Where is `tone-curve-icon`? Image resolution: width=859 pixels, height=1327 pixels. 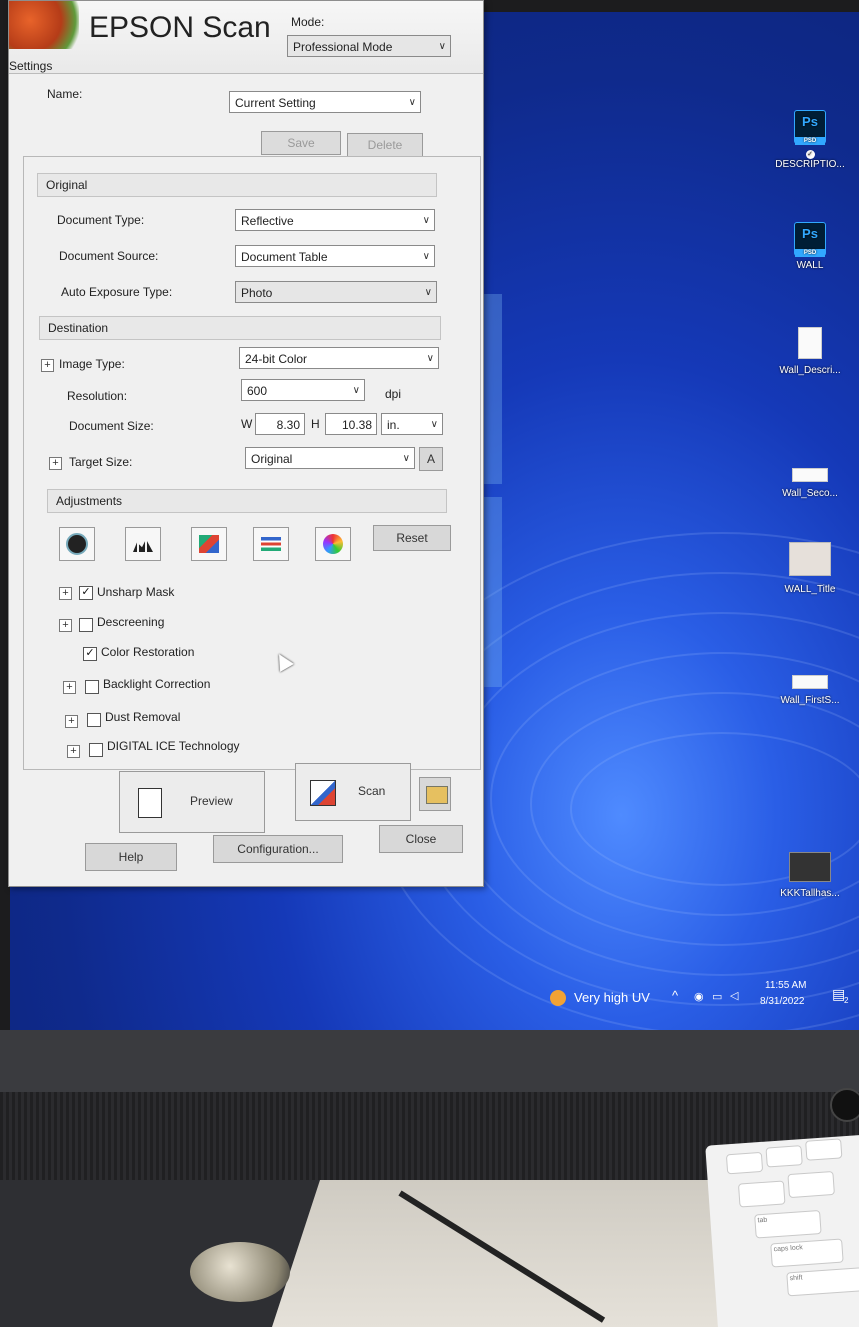
tone-curve-icon is located at coordinates (209, 544).